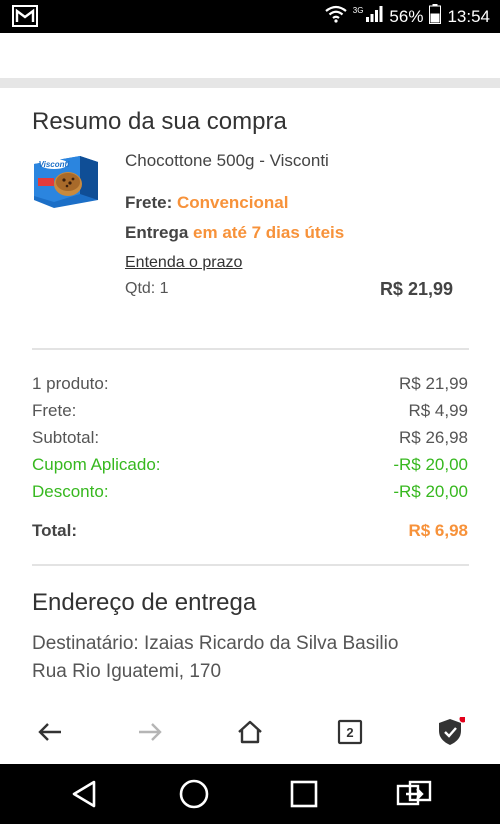  I want to click on row-value: R$ 21,99, so click(433, 383).